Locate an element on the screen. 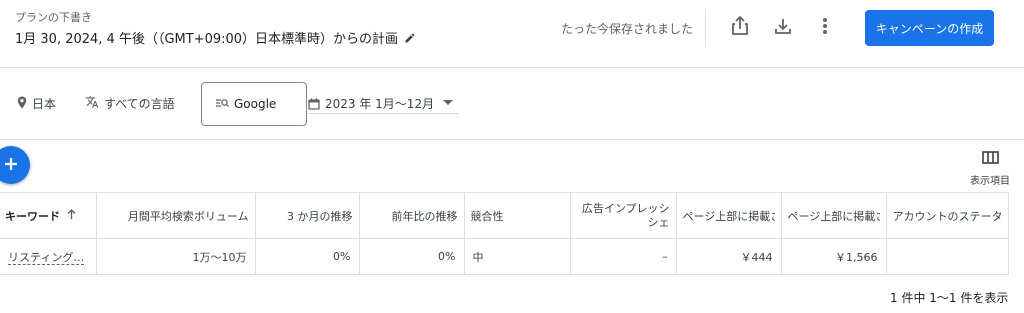  network-selector: Google is located at coordinates (254, 104).